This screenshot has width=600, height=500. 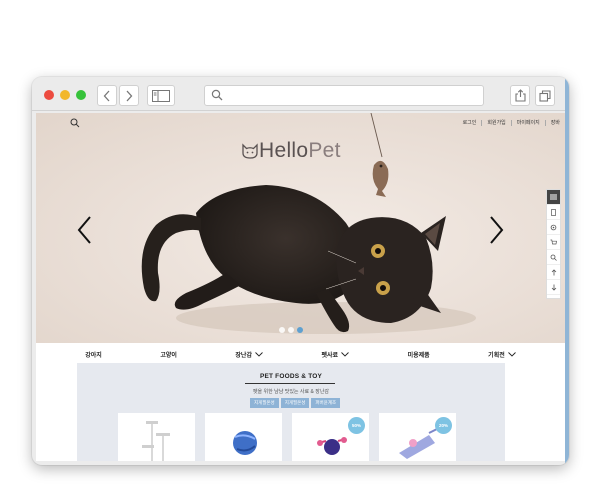 I want to click on category-nav: 강아지 고양이 장난감 펫사료 미용제품 기획전, so click(x=300, y=354).